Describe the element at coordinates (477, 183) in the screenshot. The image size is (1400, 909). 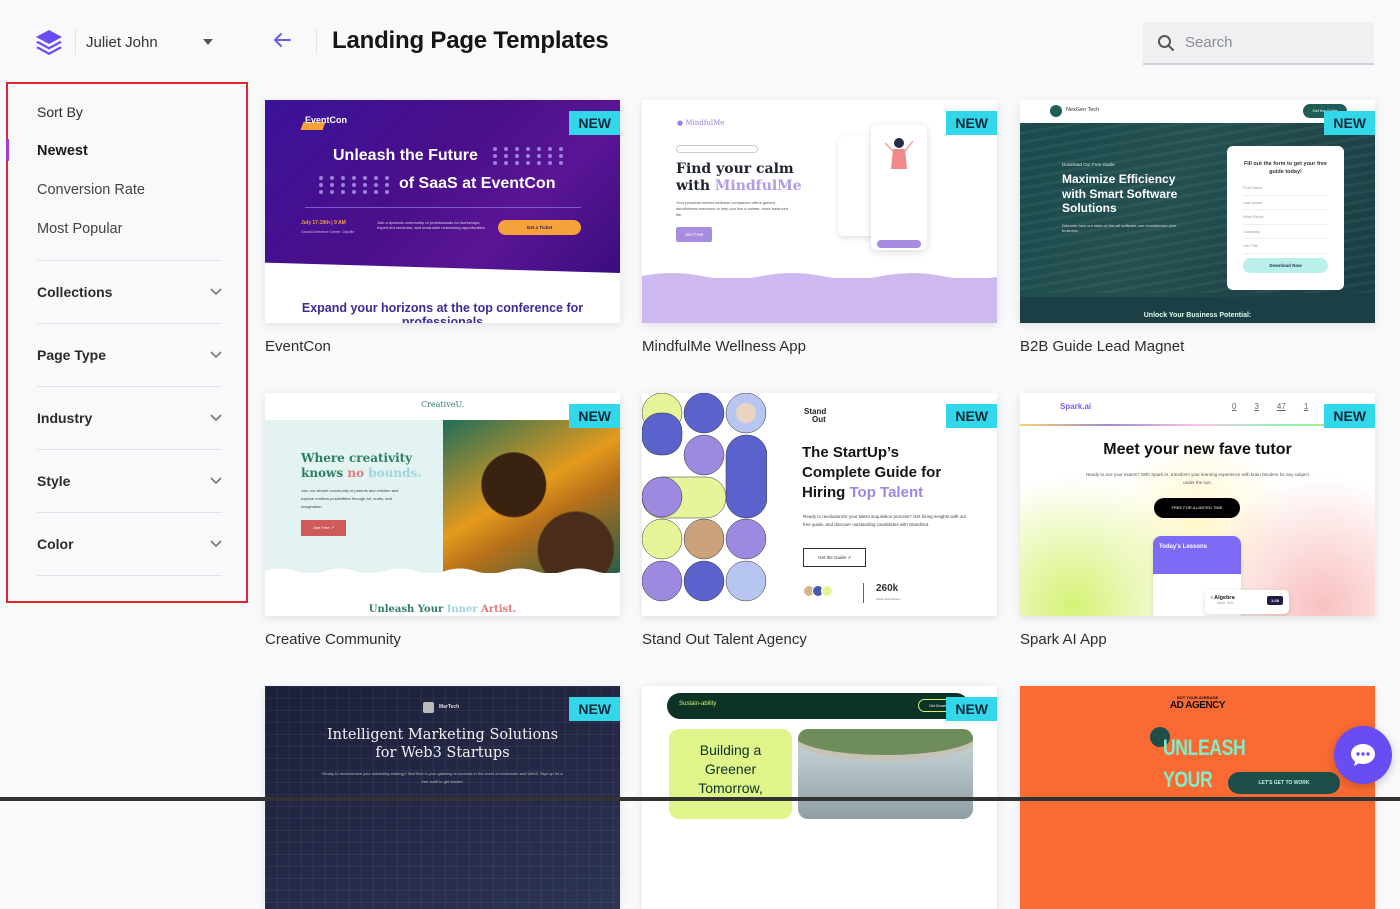
I see `preview-headline: of SaaS at EventCon` at that location.